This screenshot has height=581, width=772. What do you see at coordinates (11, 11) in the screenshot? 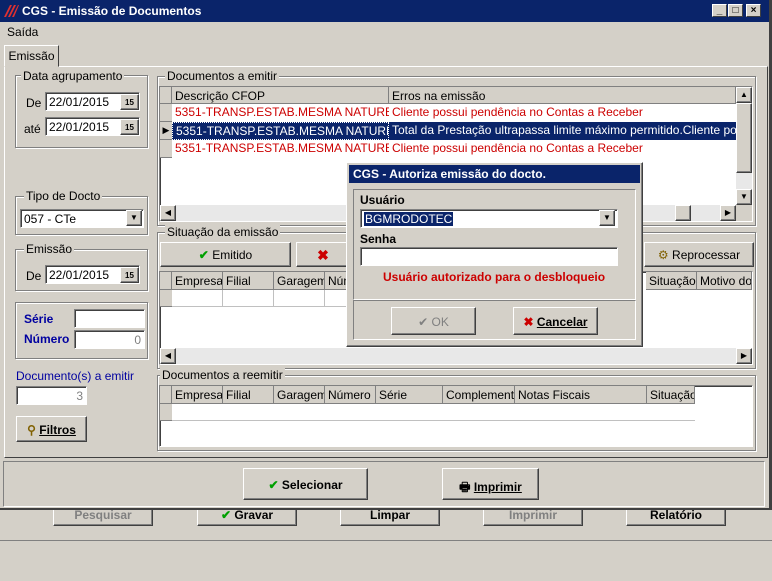
I see `app-logo-icon` at bounding box center [11, 11].